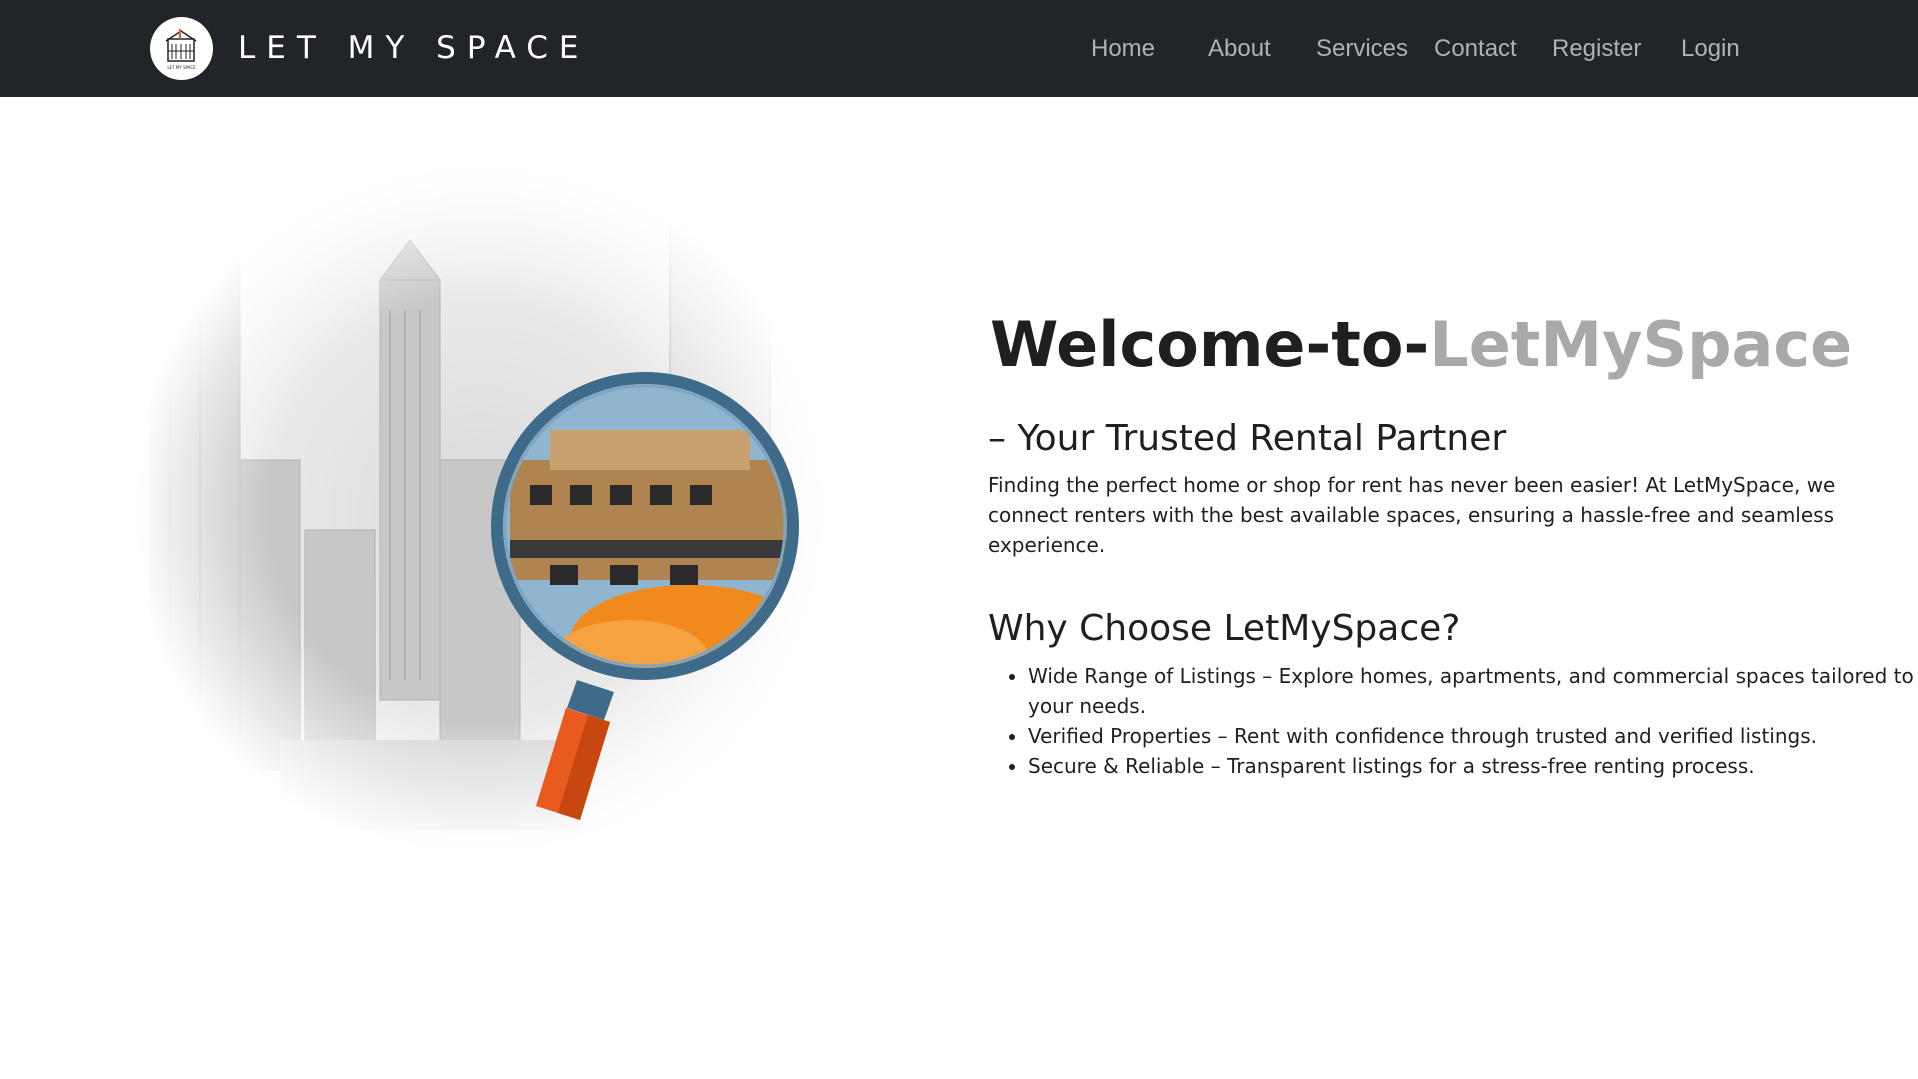  Describe the element at coordinates (1247, 438) in the screenshot. I see `hero-subtitle: – Your Trusted Rental Partner` at that location.